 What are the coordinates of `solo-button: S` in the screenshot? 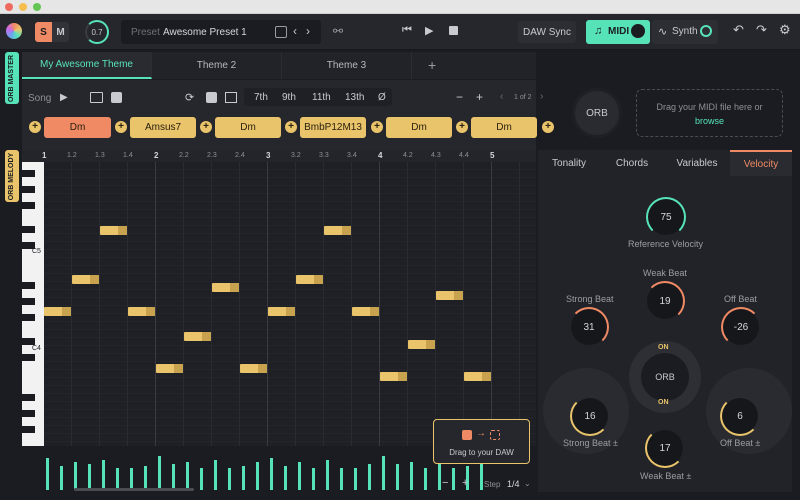 It's located at (43, 32).